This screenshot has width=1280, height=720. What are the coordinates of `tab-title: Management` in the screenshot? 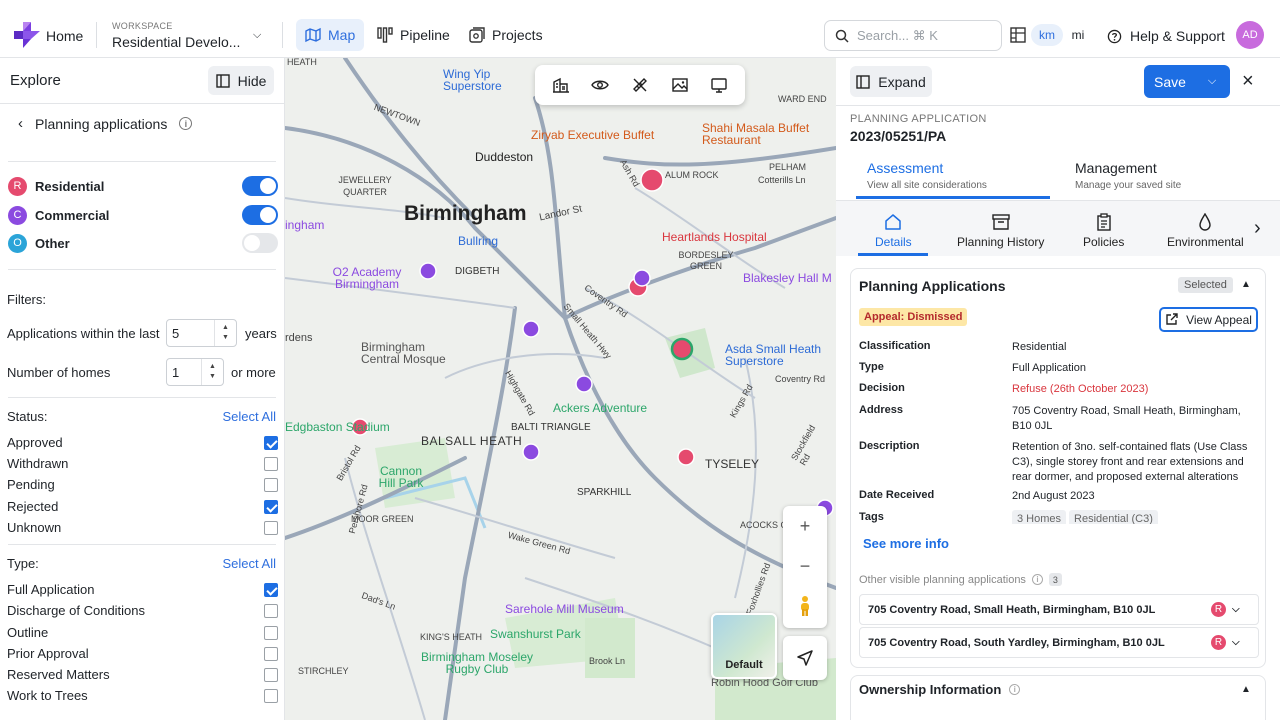 It's located at (1116, 168).